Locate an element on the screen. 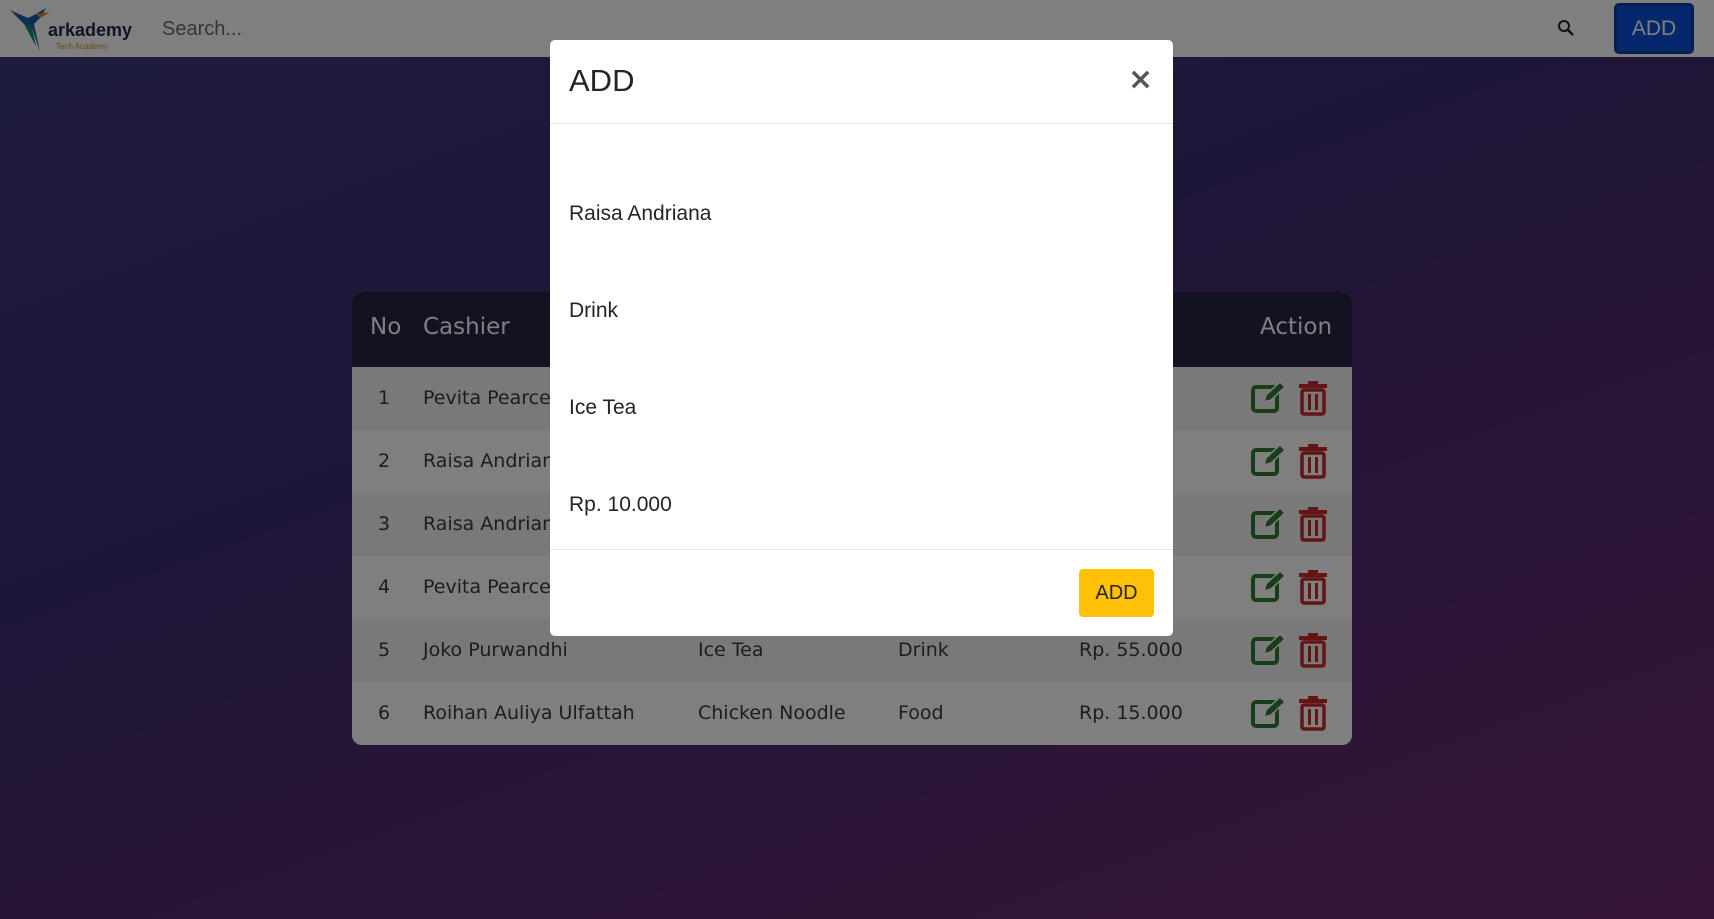 Image resolution: width=1714 pixels, height=919 pixels. close-icon: × is located at coordinates (1140, 79).